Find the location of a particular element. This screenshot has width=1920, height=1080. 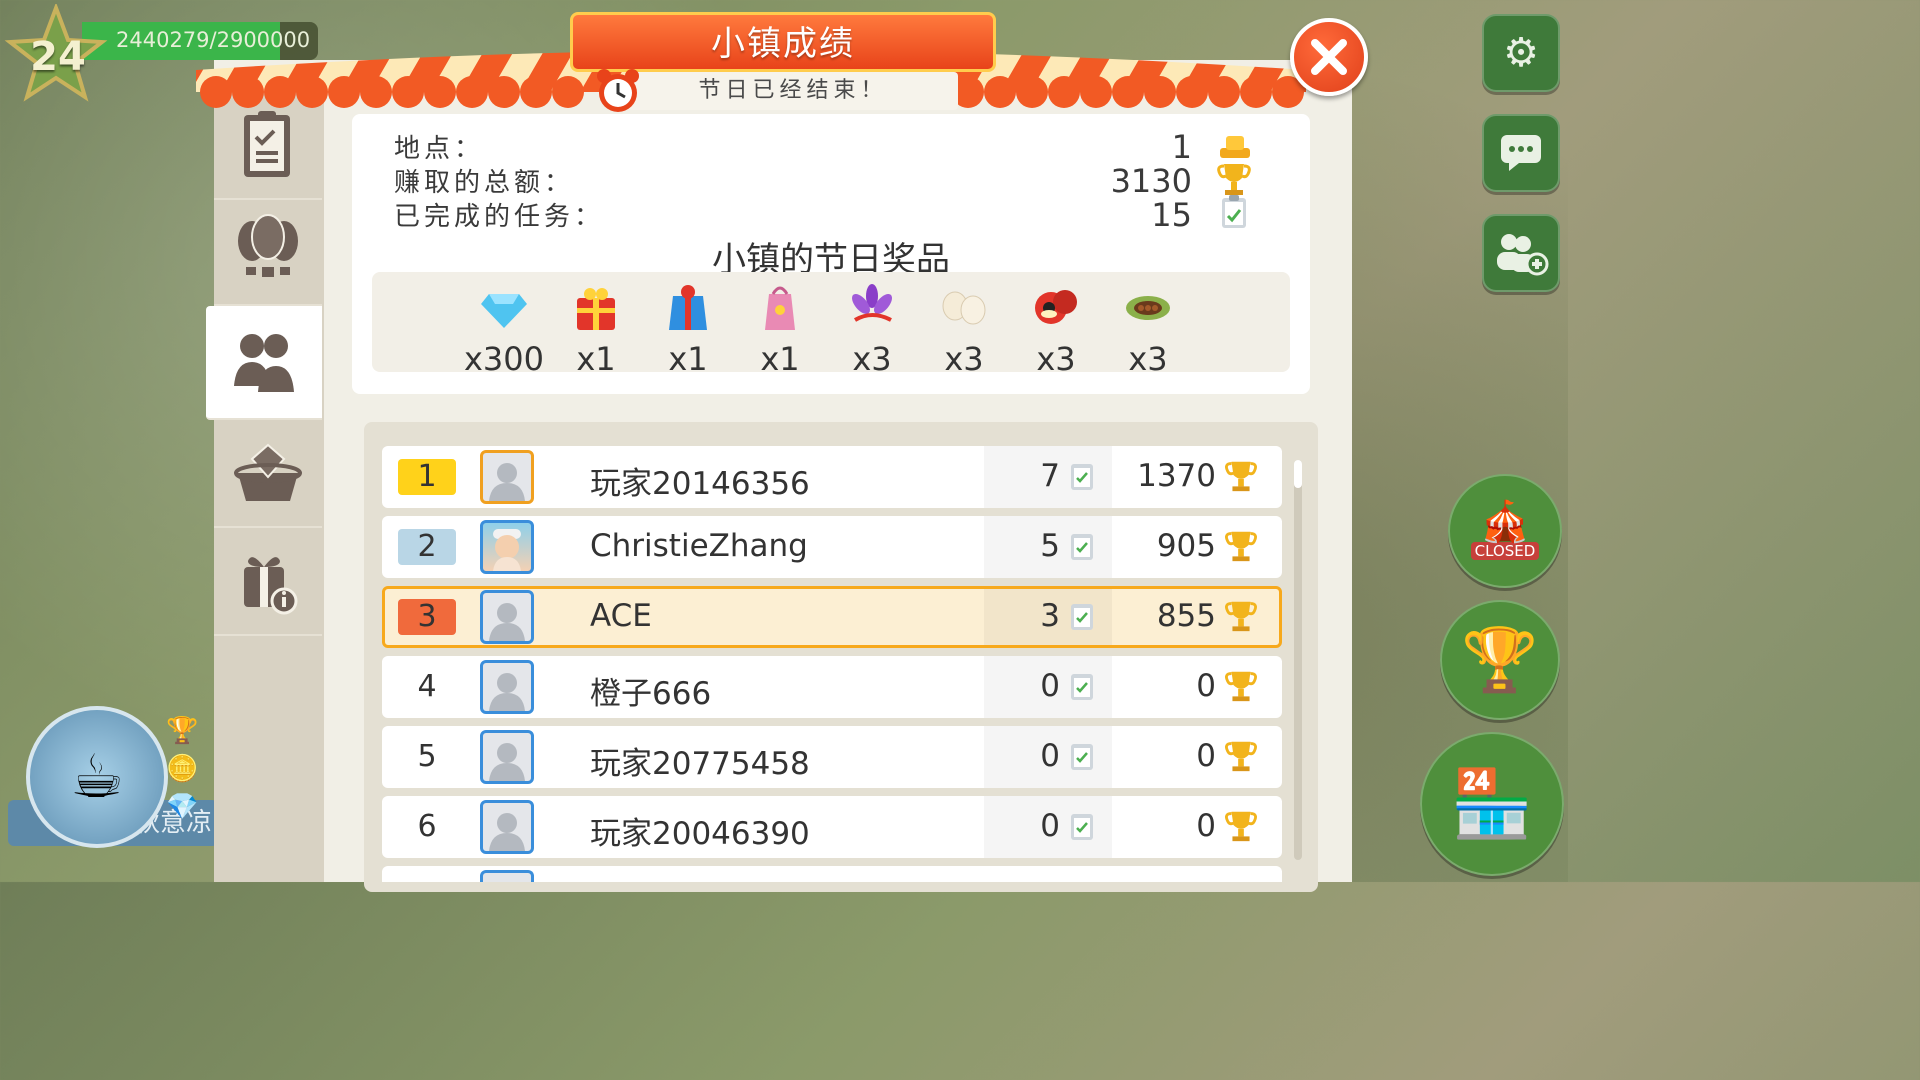

add-friend-icon is located at coordinates (1523, 255).